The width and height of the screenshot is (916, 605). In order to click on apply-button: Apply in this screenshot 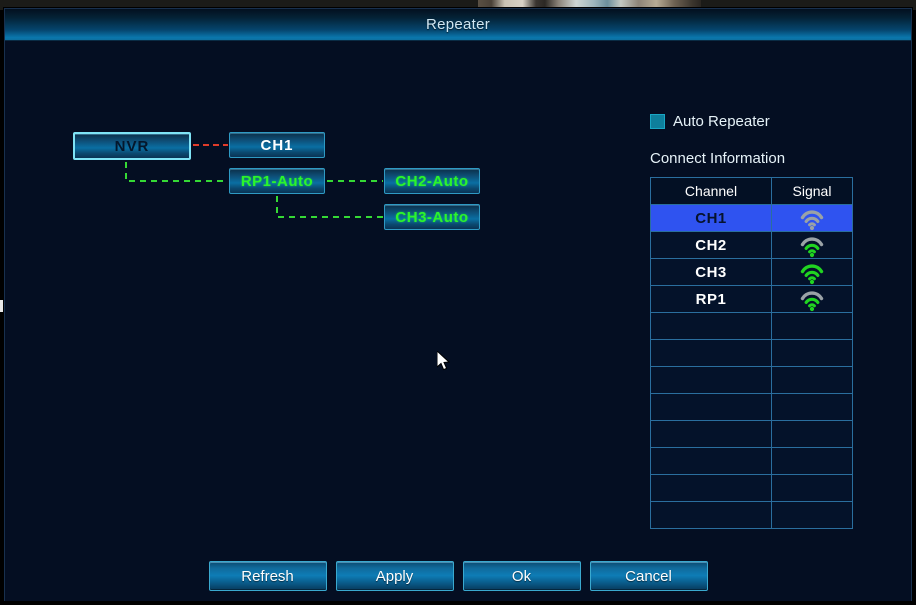, I will do `click(394, 576)`.